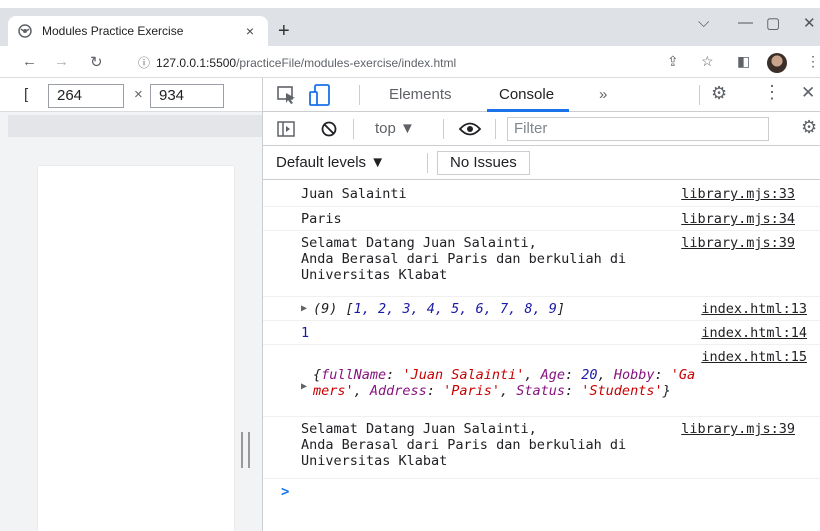  Describe the element at coordinates (526, 94) in the screenshot. I see `tab-console: Console` at that location.